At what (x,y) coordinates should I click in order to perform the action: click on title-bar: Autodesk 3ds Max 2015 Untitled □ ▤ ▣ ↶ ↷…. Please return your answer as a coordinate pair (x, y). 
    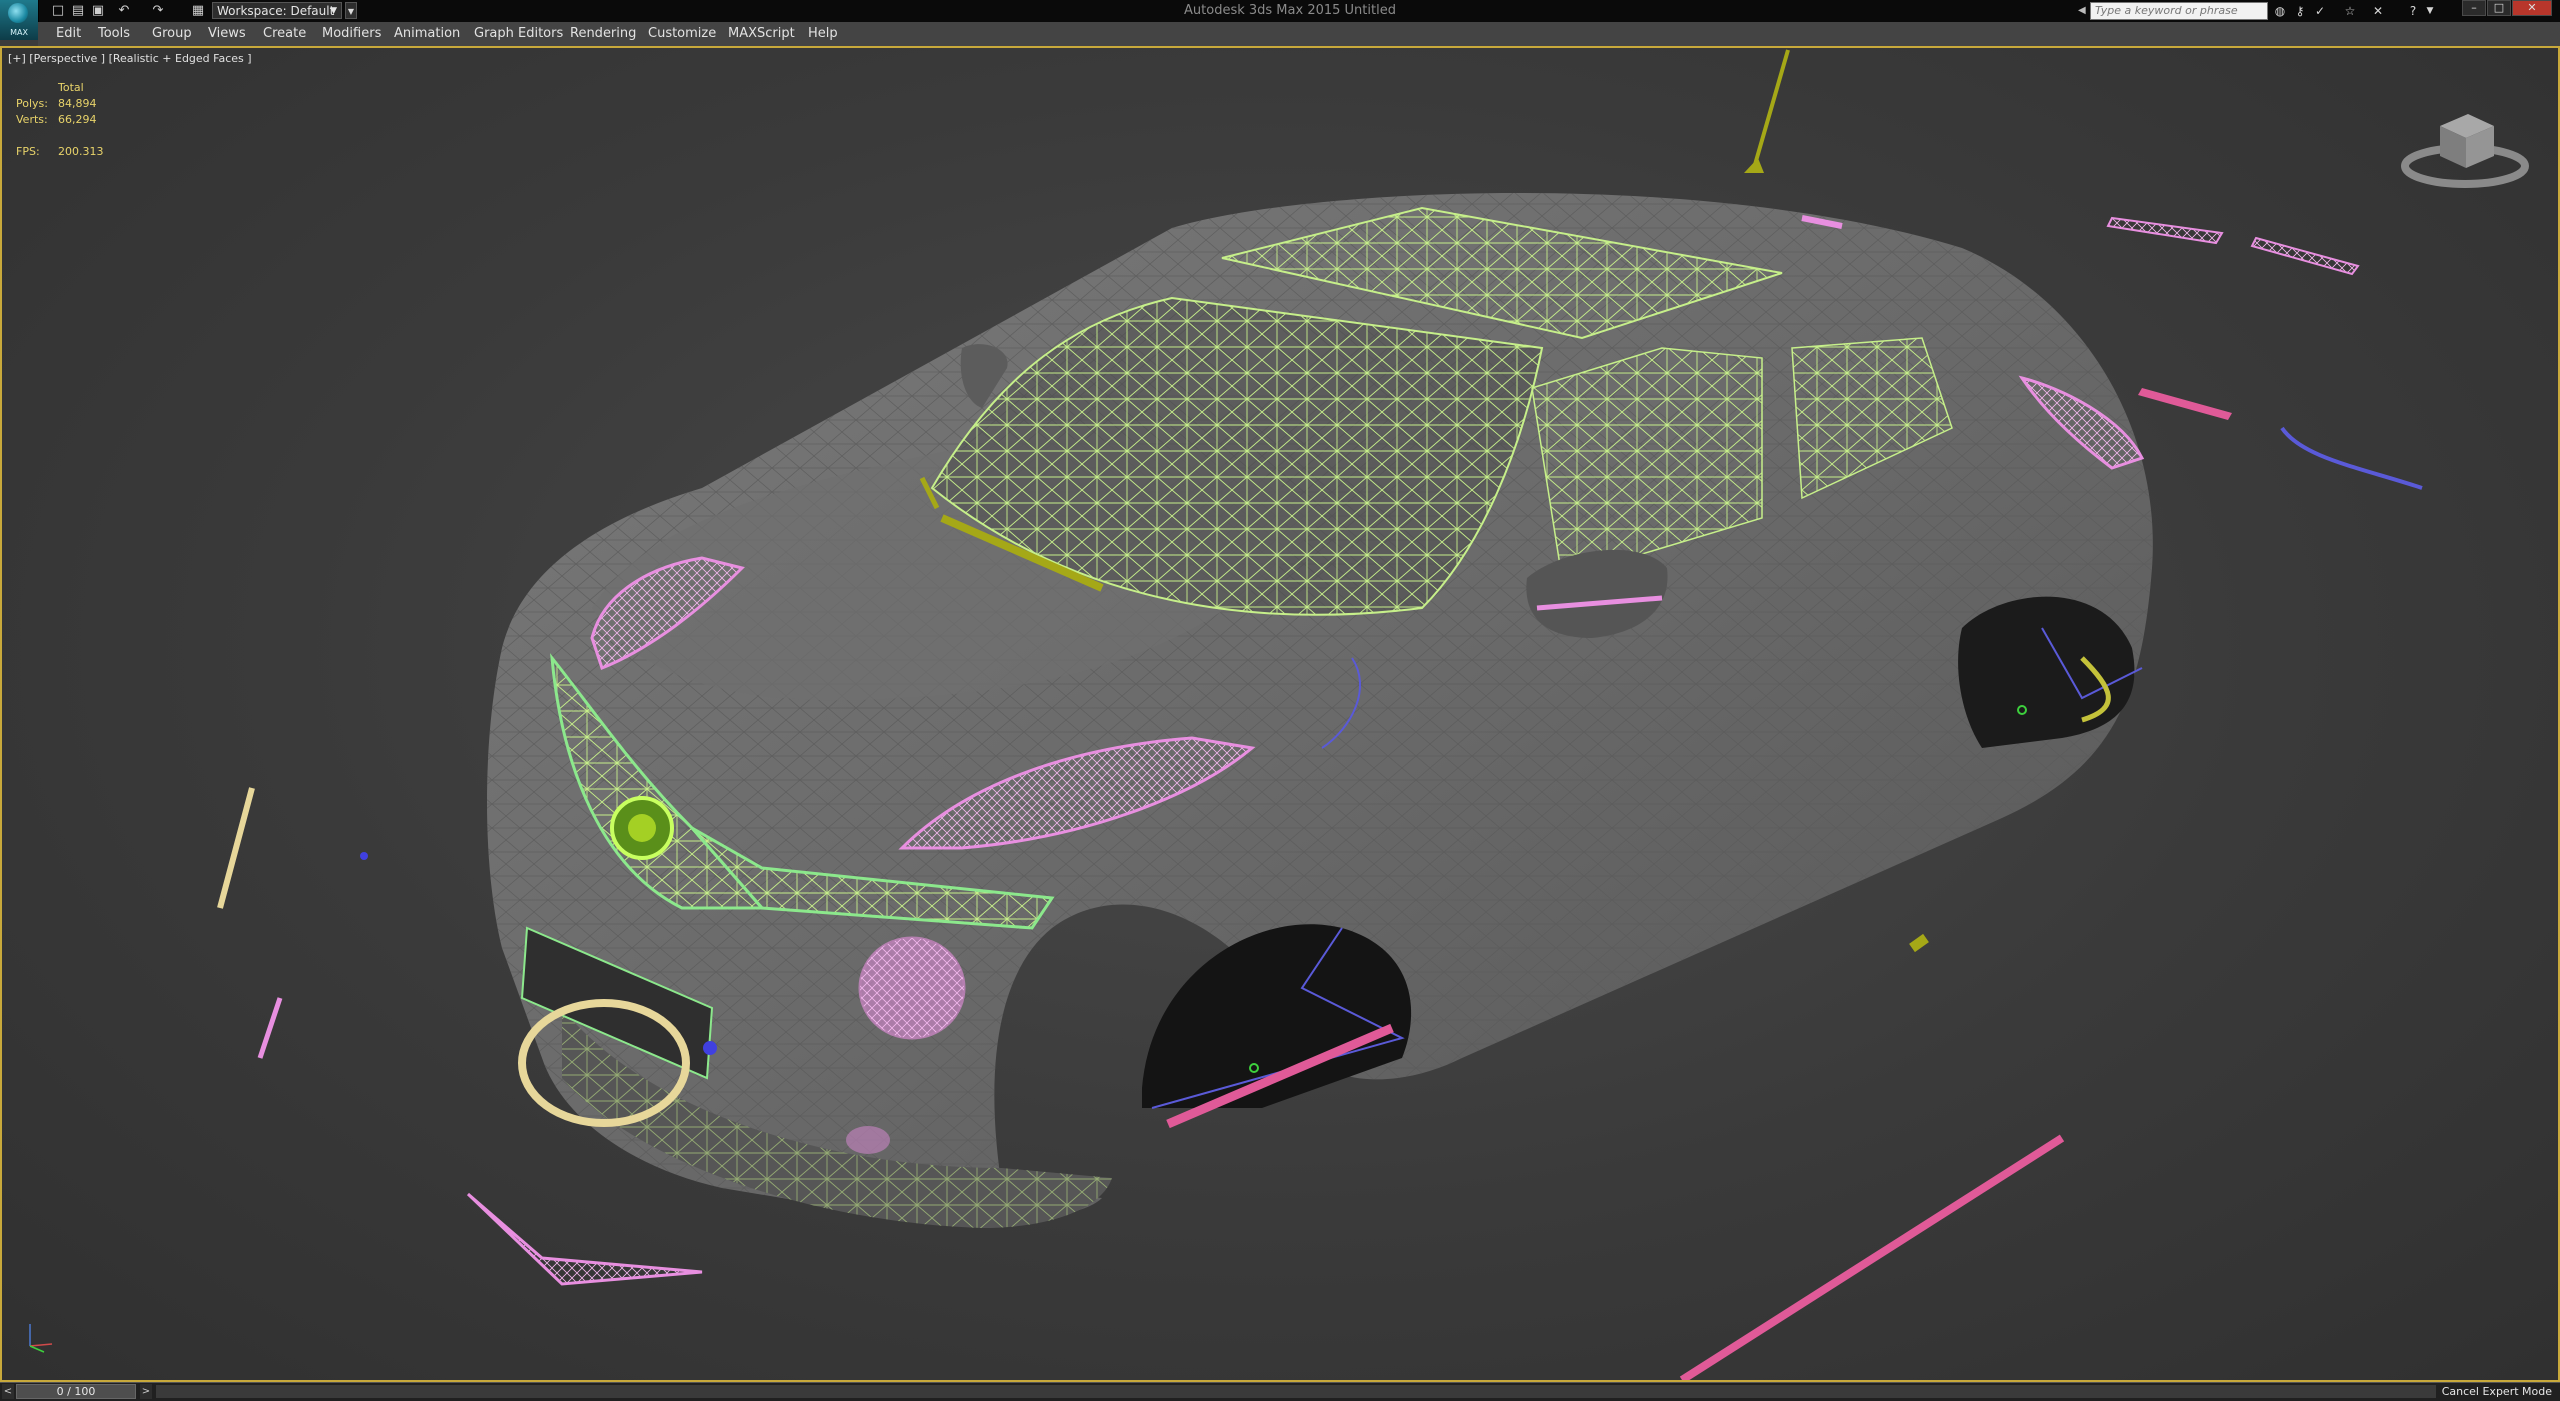
    Looking at the image, I should click on (1280, 11).